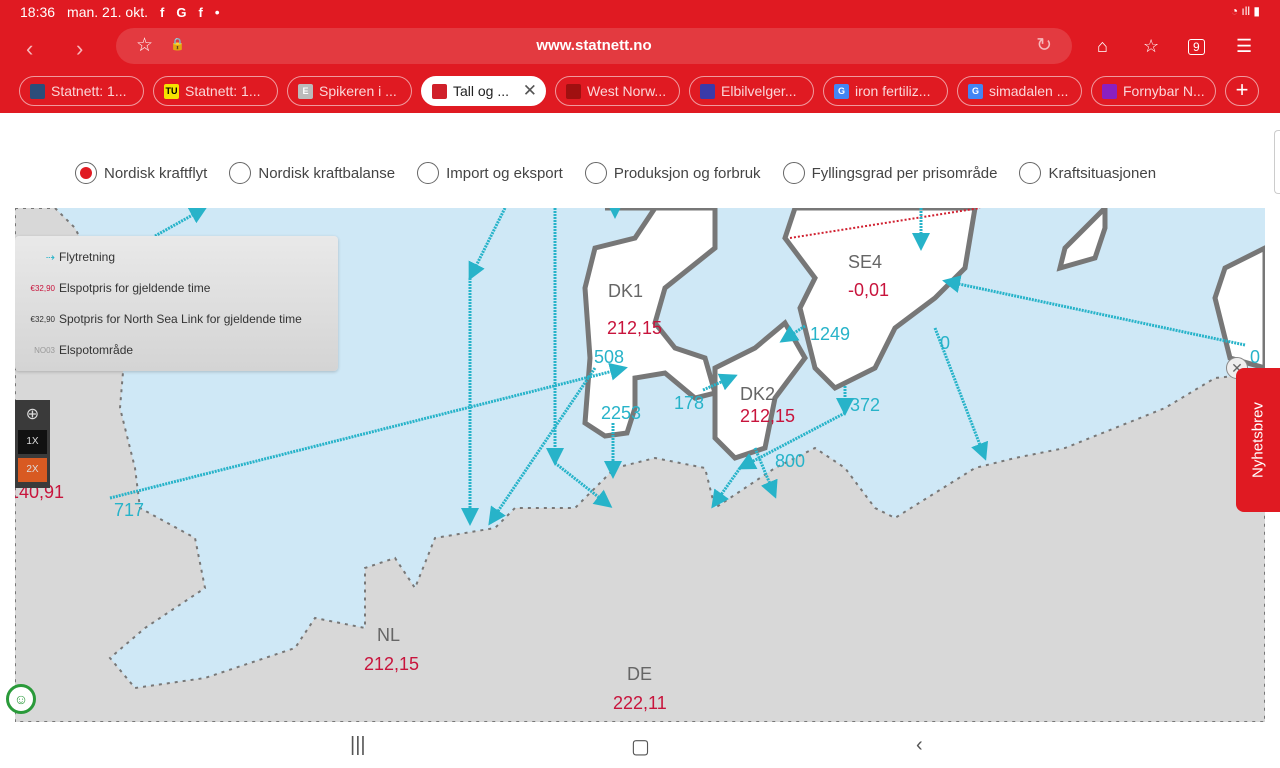 The height and width of the screenshot is (768, 1280). Describe the element at coordinates (865, 405) in the screenshot. I see `flow-value: 372` at that location.